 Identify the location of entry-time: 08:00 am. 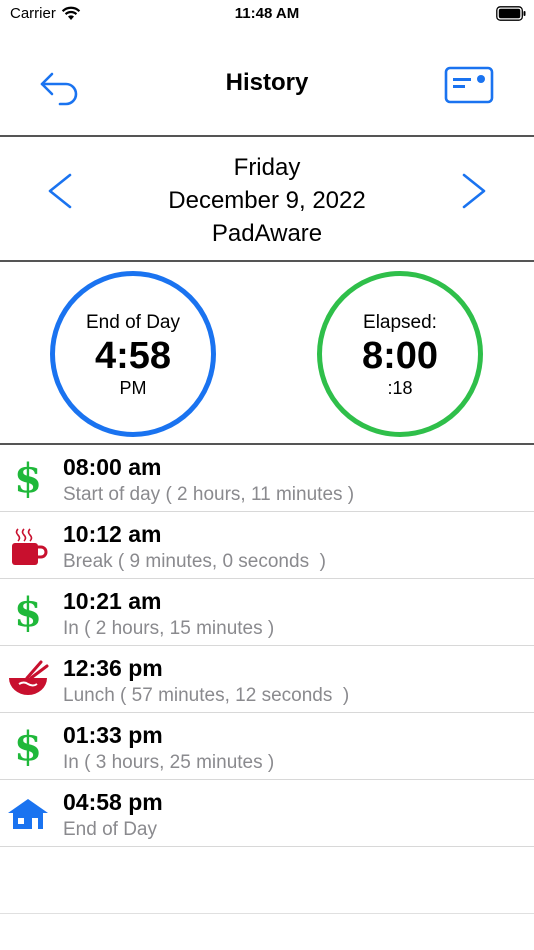
(112, 467).